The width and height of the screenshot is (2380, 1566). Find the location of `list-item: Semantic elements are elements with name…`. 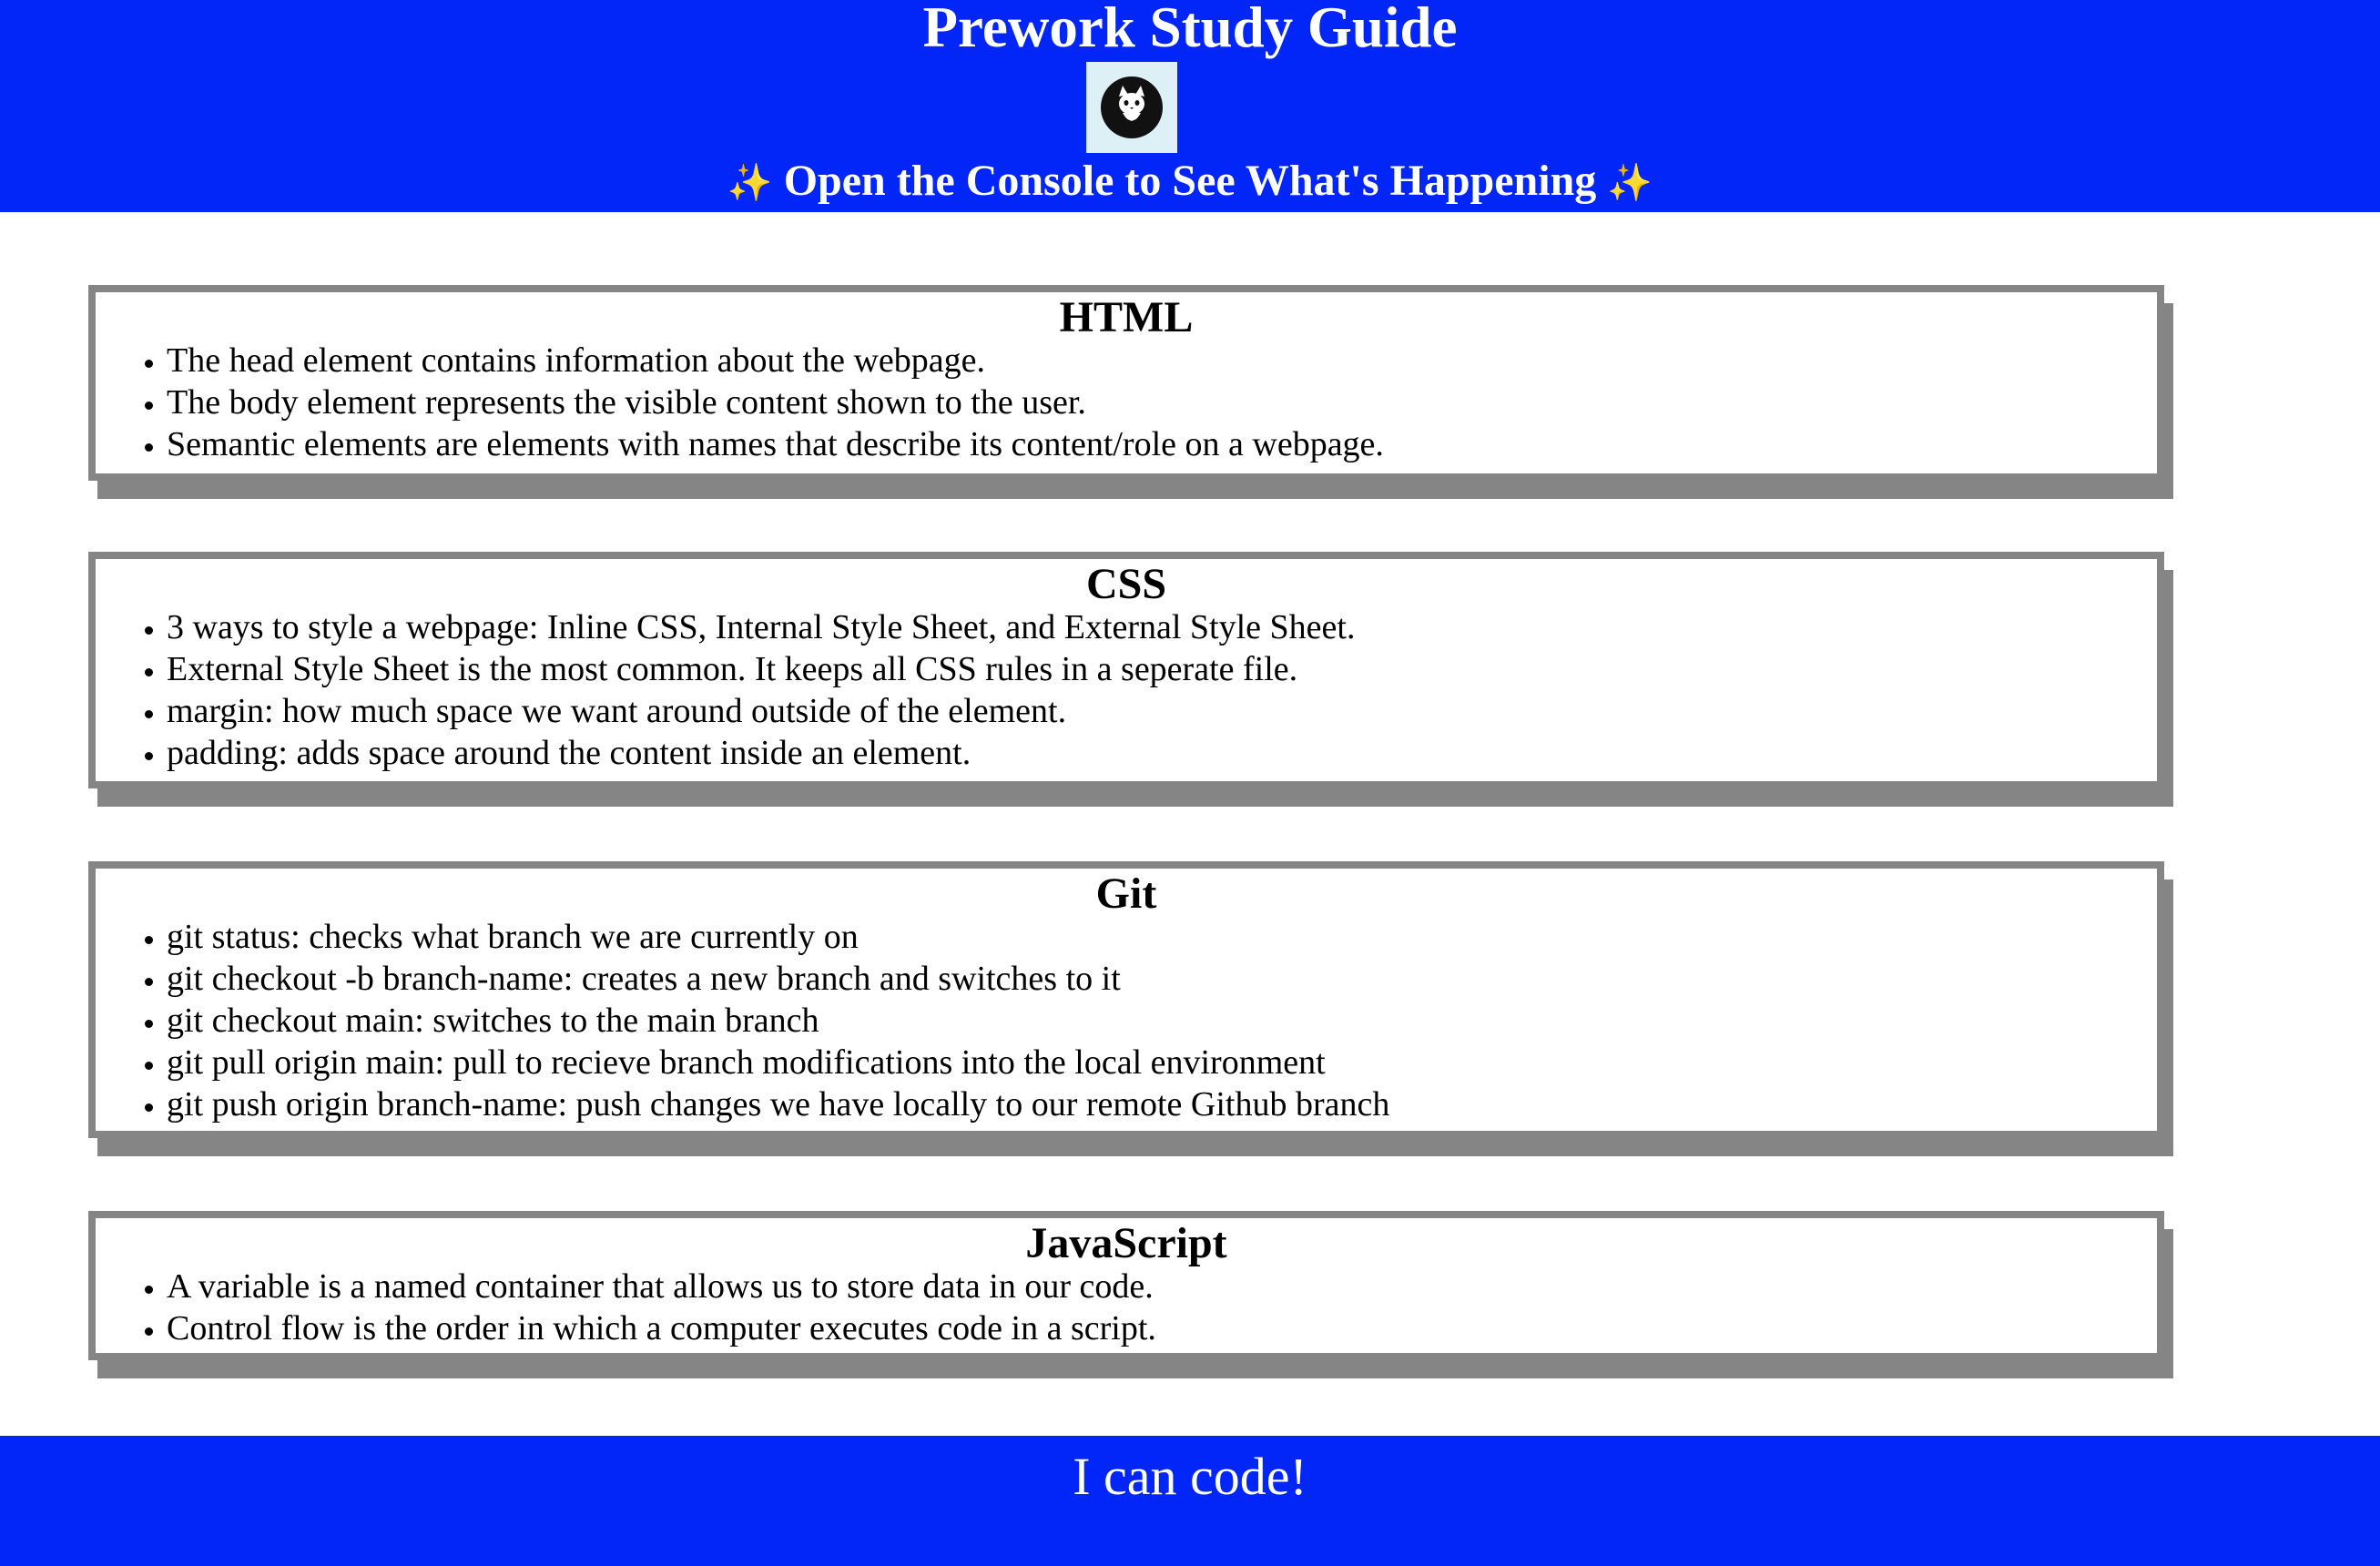

list-item: Semantic elements are elements with name… is located at coordinates (1162, 444).